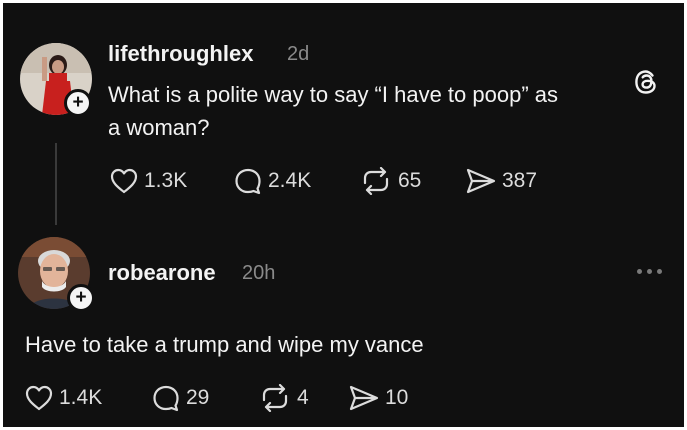  What do you see at coordinates (180, 54) in the screenshot?
I see `post-username: lifethroughlex` at bounding box center [180, 54].